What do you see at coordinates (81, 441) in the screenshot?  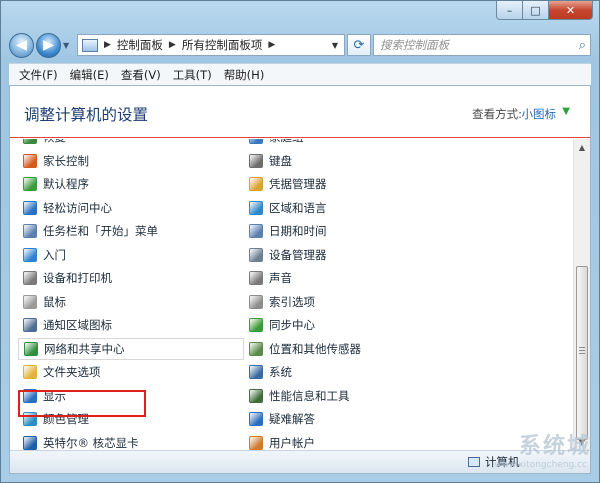 I see `control-panel-item: 英特尔® 核芯显卡` at bounding box center [81, 441].